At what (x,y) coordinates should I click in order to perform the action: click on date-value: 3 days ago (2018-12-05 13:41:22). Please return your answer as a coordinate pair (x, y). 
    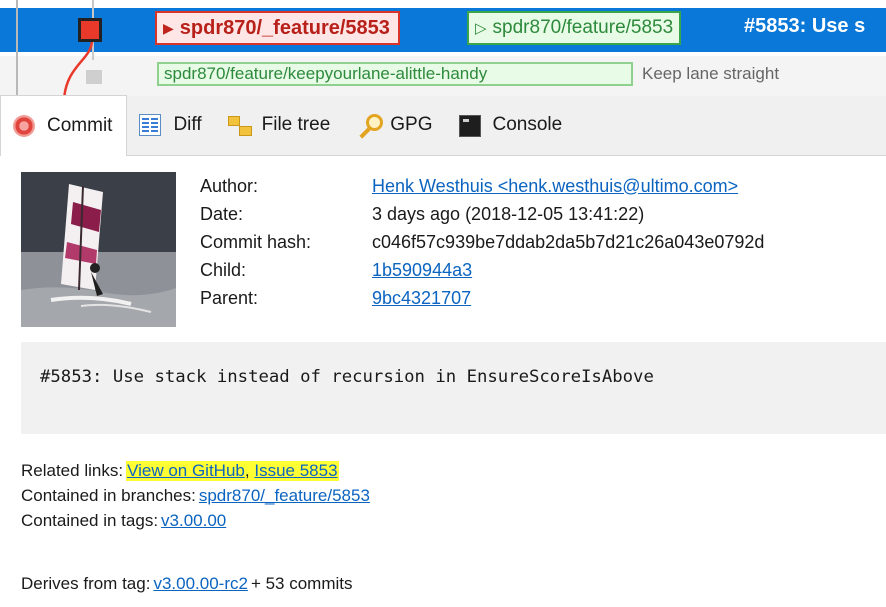
    Looking at the image, I should click on (508, 213).